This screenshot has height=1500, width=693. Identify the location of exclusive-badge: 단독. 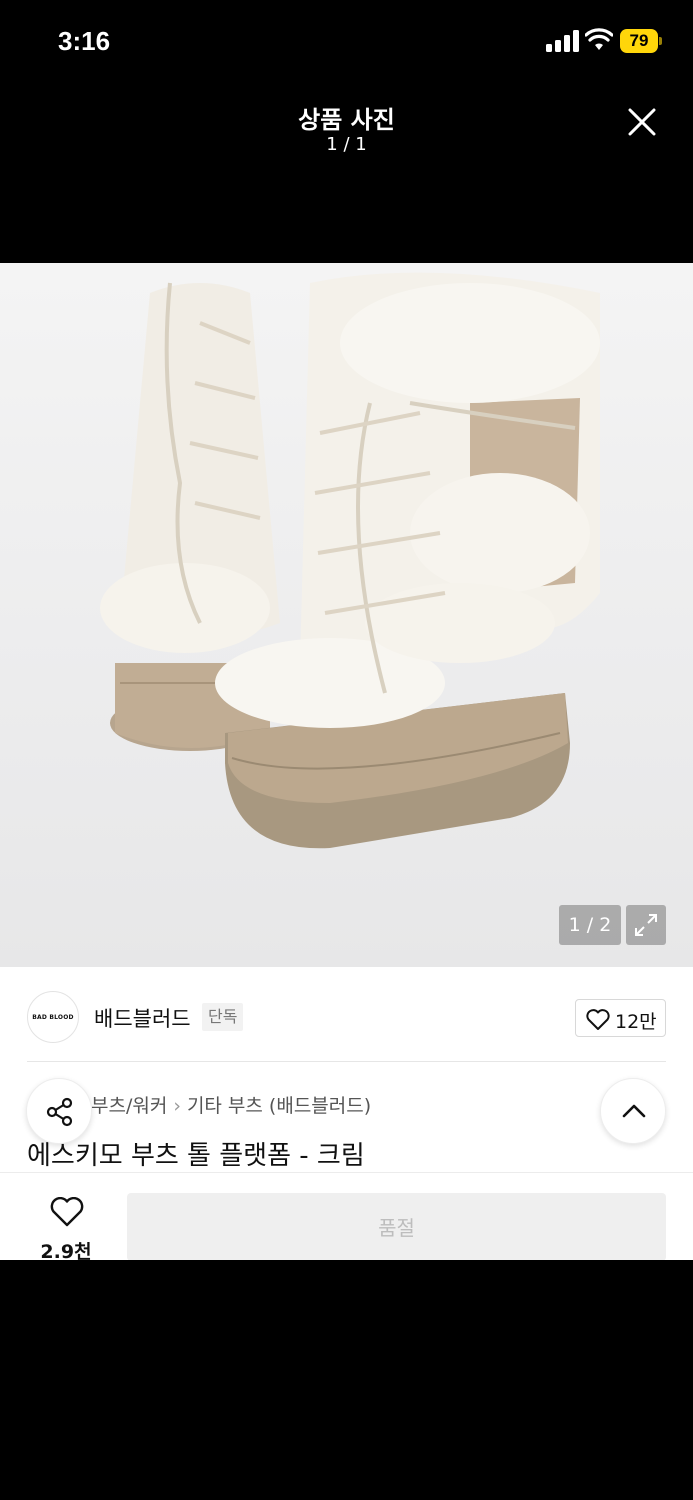
(223, 1017).